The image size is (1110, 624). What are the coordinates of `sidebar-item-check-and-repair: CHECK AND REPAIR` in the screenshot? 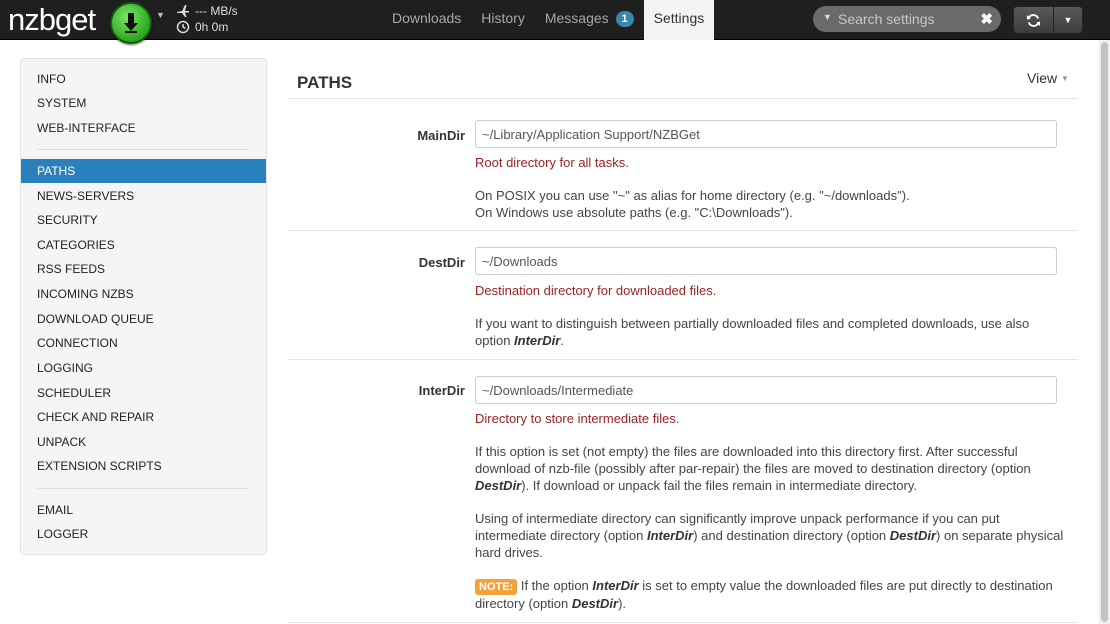 It's located at (143, 417).